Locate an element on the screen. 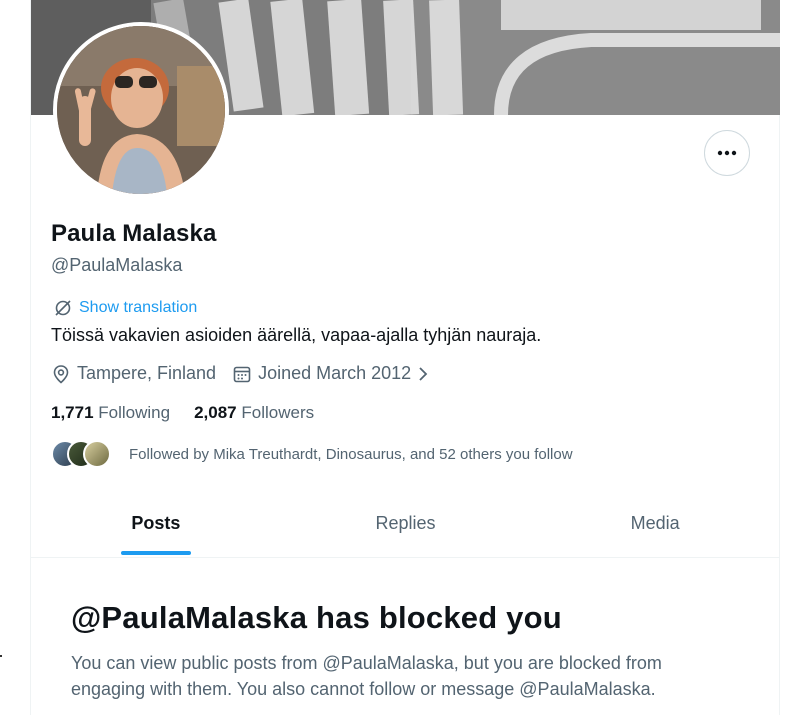 This screenshot has height=715, width=811. tab-label: Replies is located at coordinates (405, 523).